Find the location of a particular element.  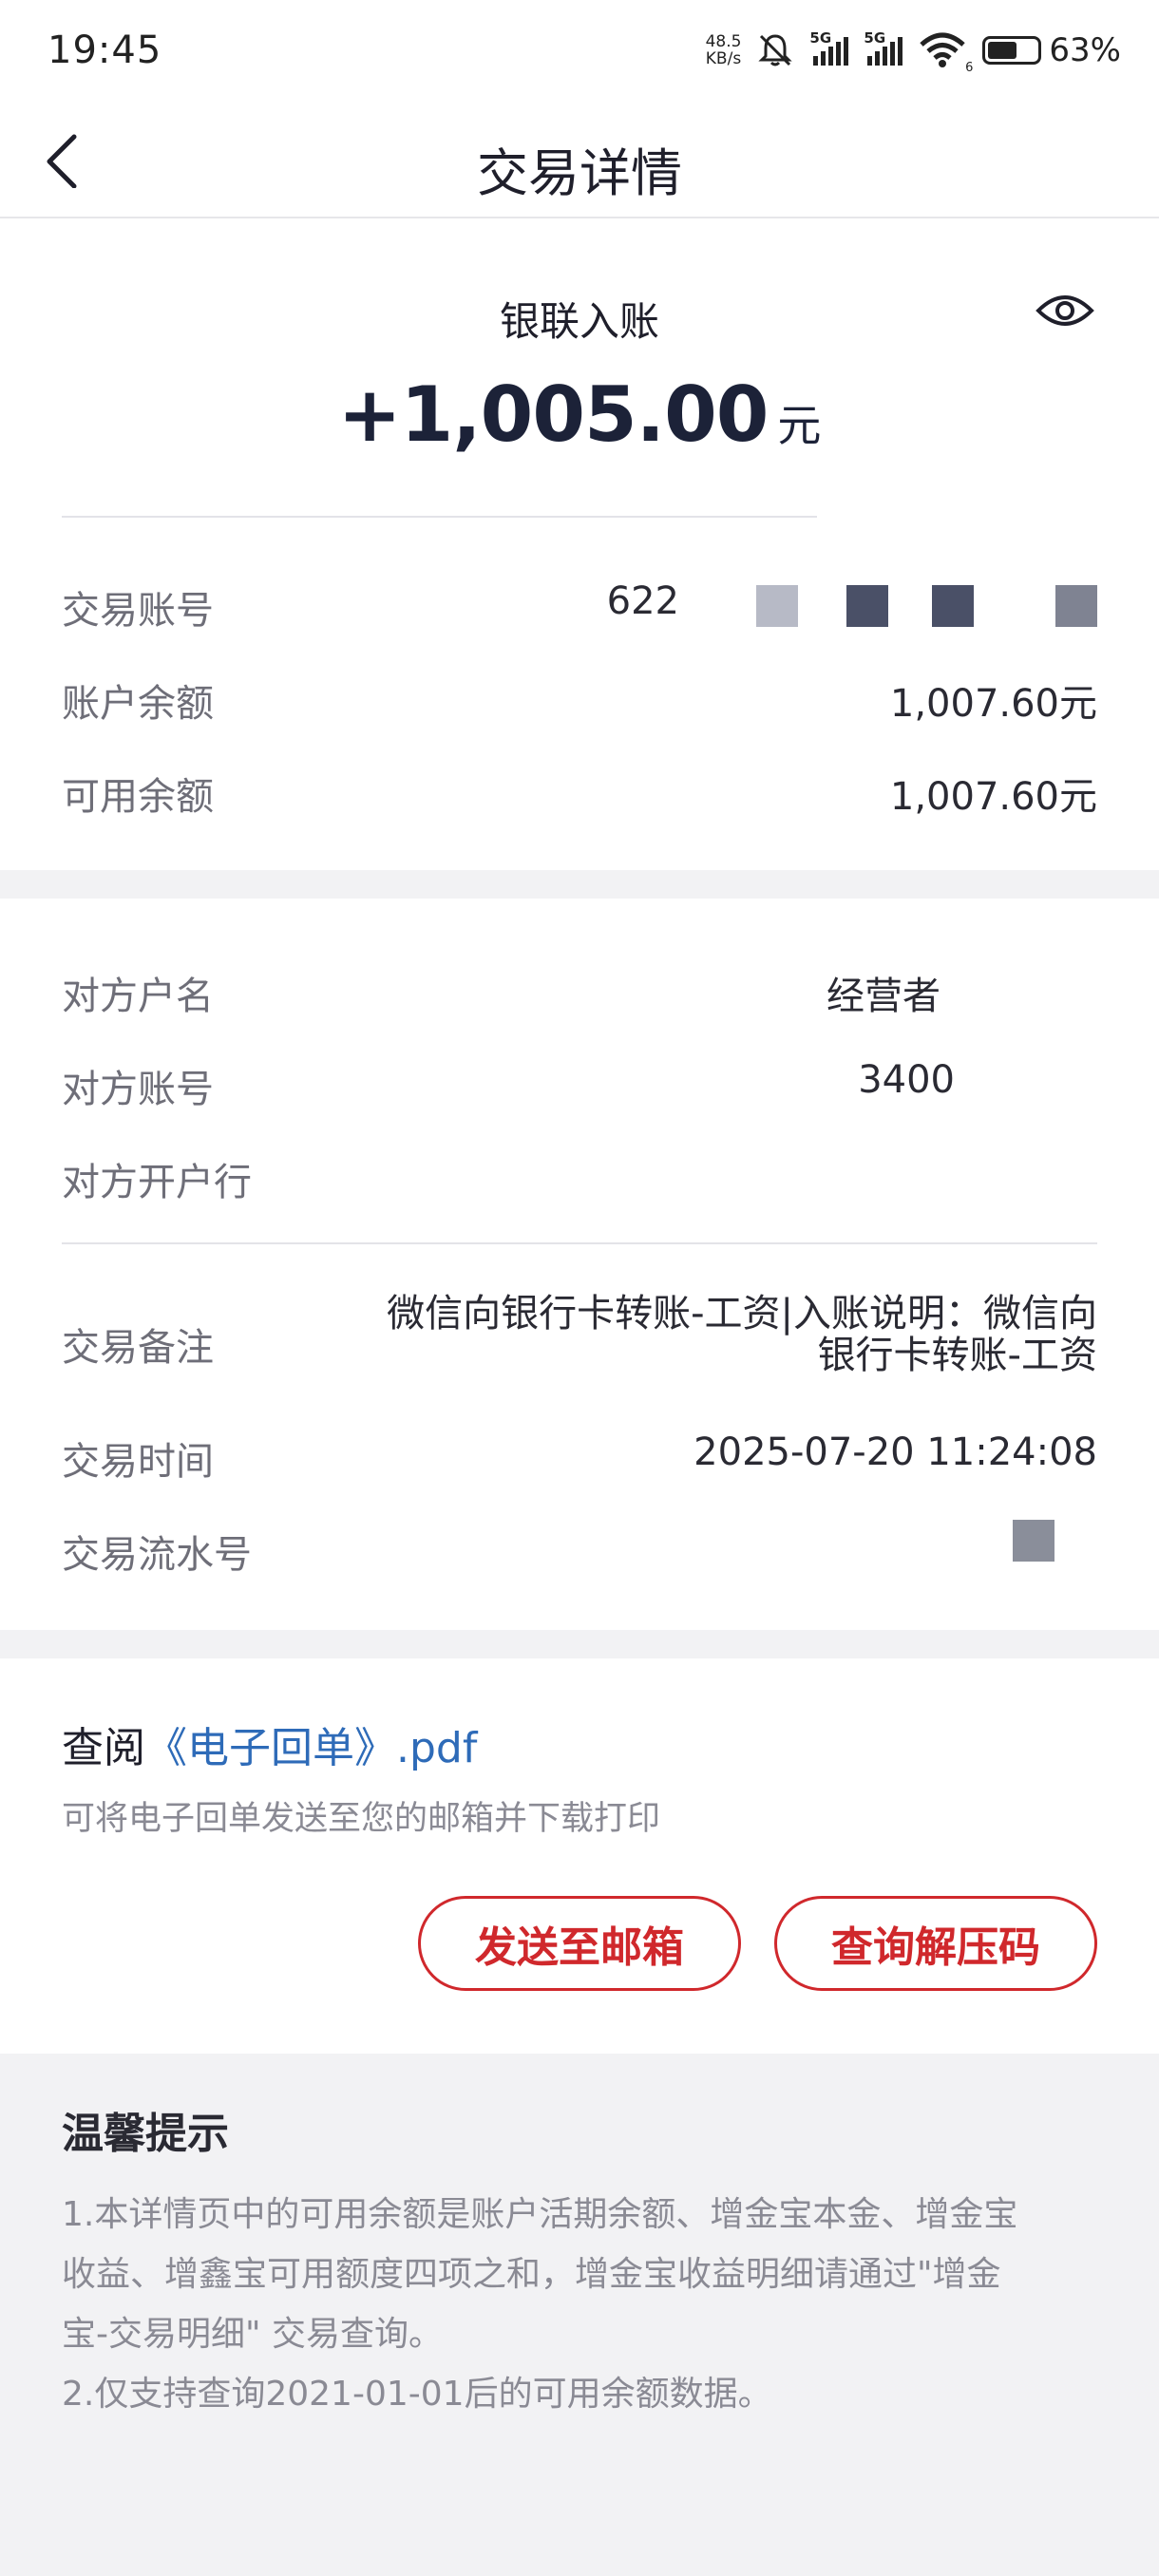

cellular-signal-2-icon: 5G is located at coordinates (883, 47).